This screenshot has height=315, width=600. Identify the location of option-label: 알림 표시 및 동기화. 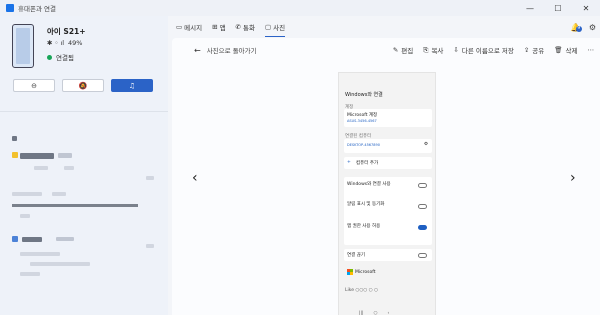
(366, 204).